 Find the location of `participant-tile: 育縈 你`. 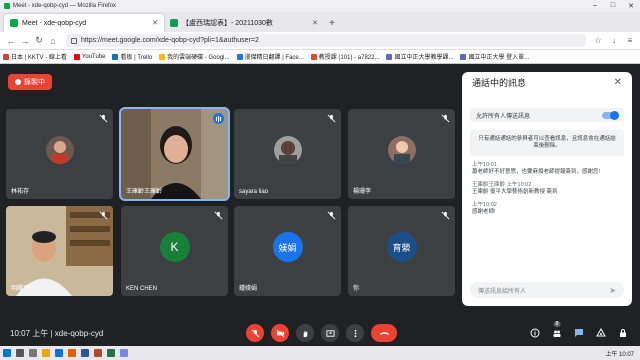

participant-tile: 育縈 你 is located at coordinates (401, 251).